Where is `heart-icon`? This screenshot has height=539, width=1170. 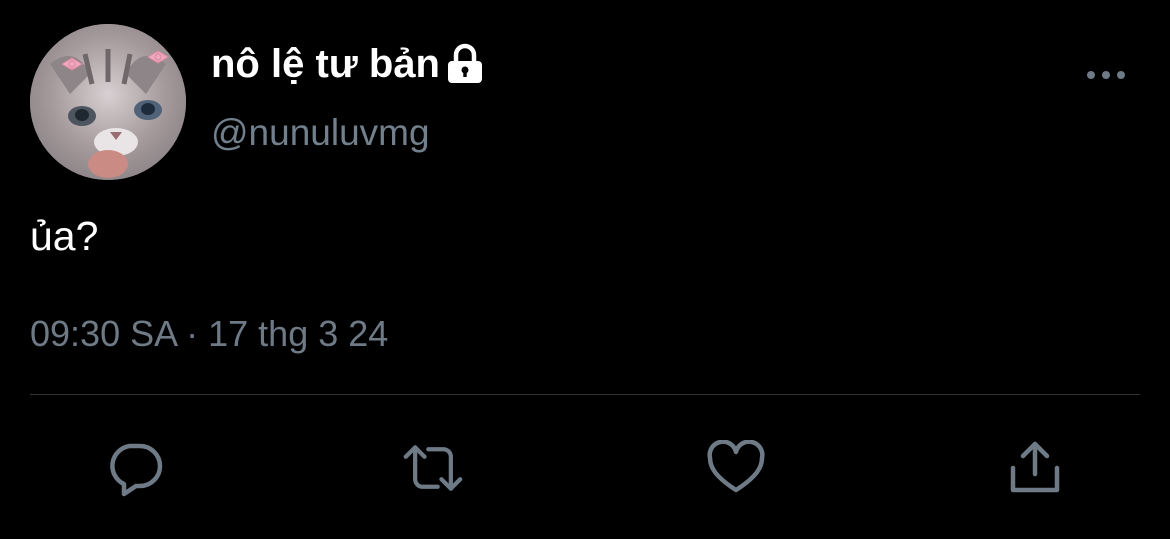 heart-icon is located at coordinates (736, 466).